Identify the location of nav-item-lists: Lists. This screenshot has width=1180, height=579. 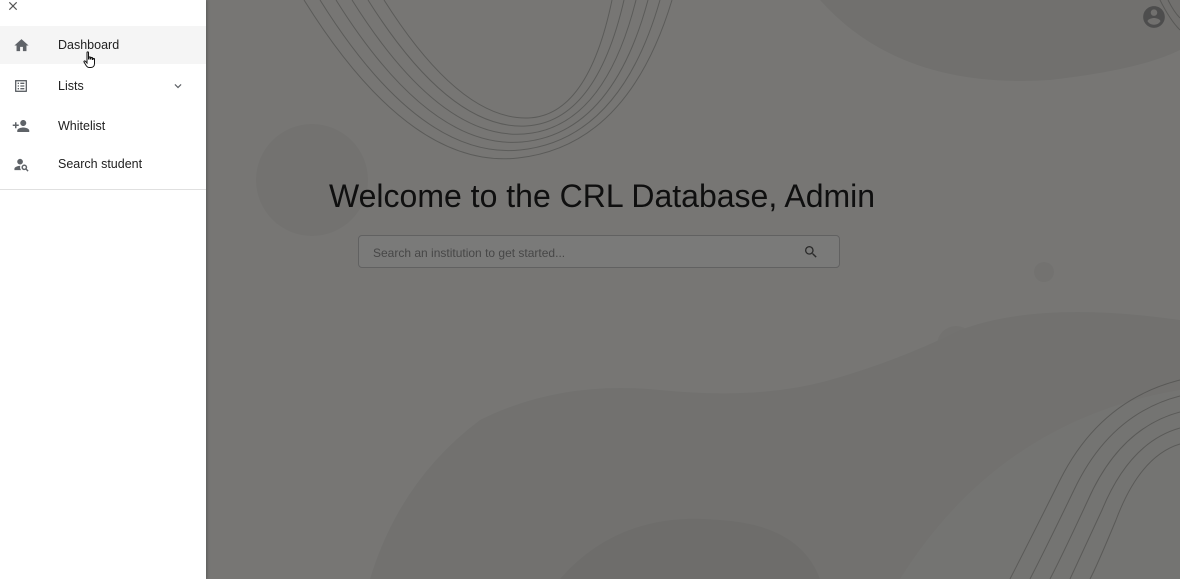
(103, 85).